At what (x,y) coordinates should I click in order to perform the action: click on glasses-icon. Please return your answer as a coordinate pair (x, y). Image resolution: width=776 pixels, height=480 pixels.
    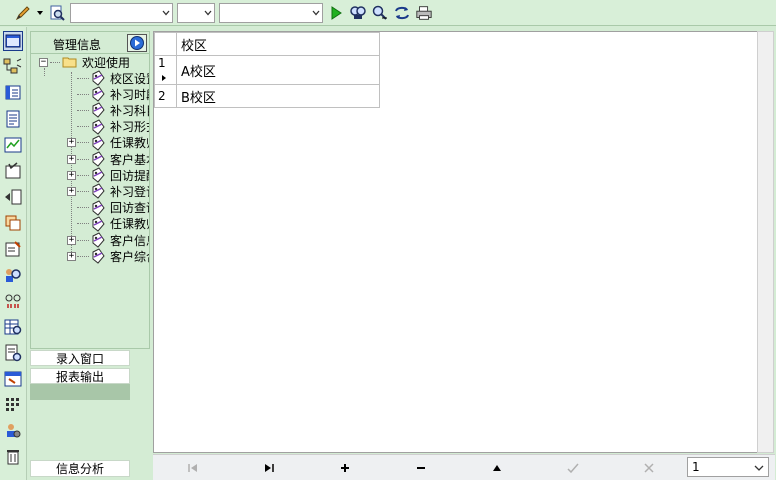
    Looking at the image, I should click on (13, 301).